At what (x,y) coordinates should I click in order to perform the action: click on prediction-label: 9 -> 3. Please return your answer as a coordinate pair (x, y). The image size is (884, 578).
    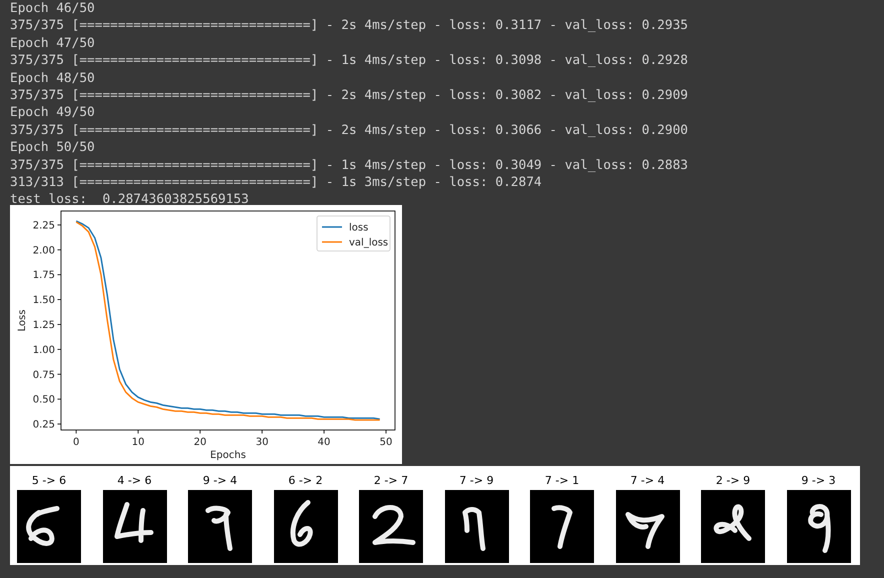
    Looking at the image, I should click on (818, 481).